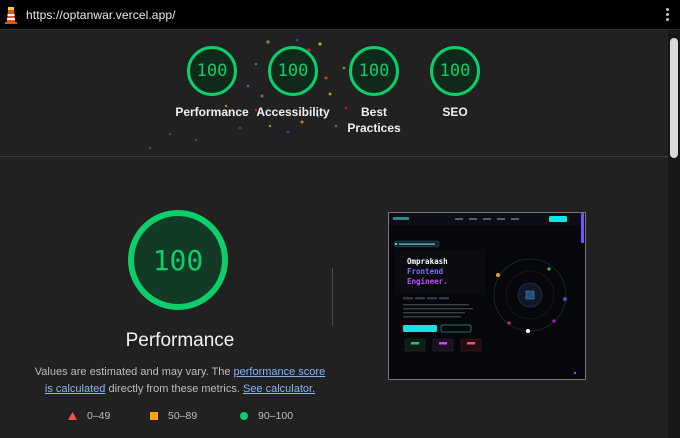  Describe the element at coordinates (183, 416) in the screenshot. I see `legend-range: 50–89` at that location.